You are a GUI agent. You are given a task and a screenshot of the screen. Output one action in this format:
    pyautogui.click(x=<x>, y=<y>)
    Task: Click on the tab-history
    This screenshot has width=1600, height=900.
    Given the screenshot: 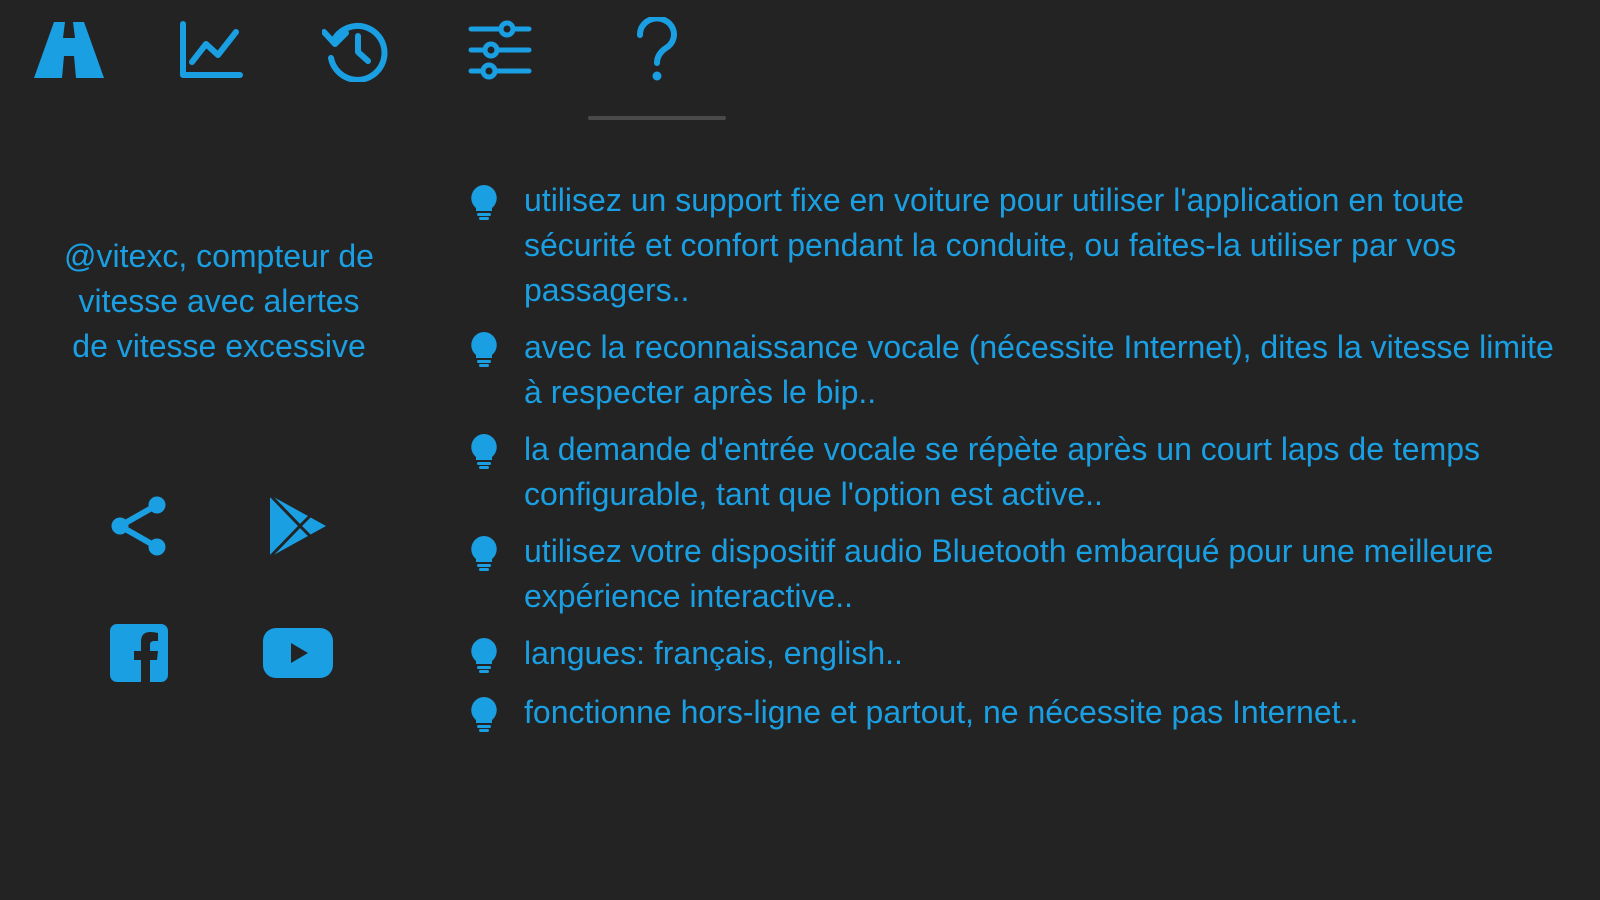 What is the action you would take?
    pyautogui.click(x=356, y=50)
    